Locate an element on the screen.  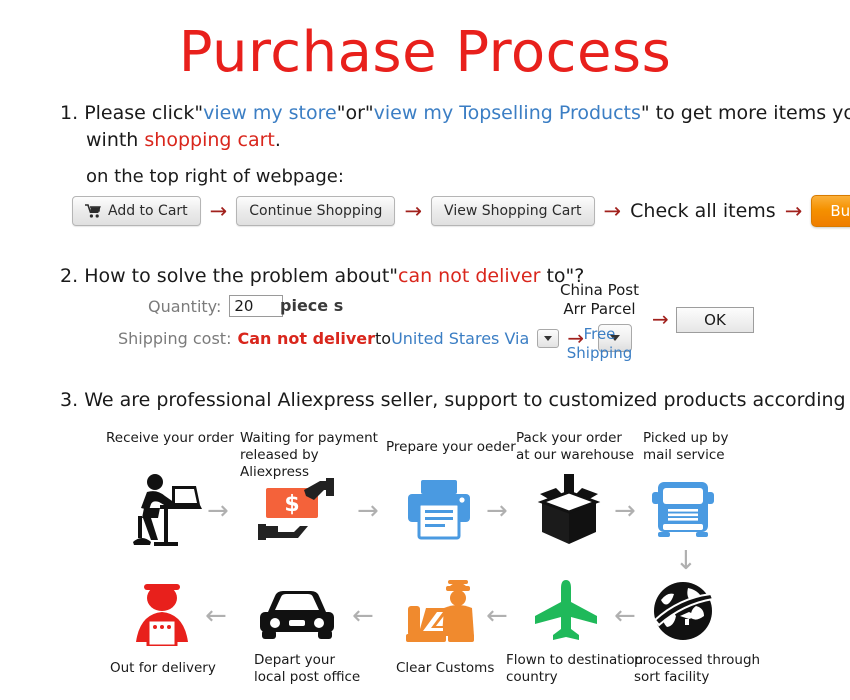
flow-label-depart-post-office: Depart your local post office is located at coordinates (319, 669).